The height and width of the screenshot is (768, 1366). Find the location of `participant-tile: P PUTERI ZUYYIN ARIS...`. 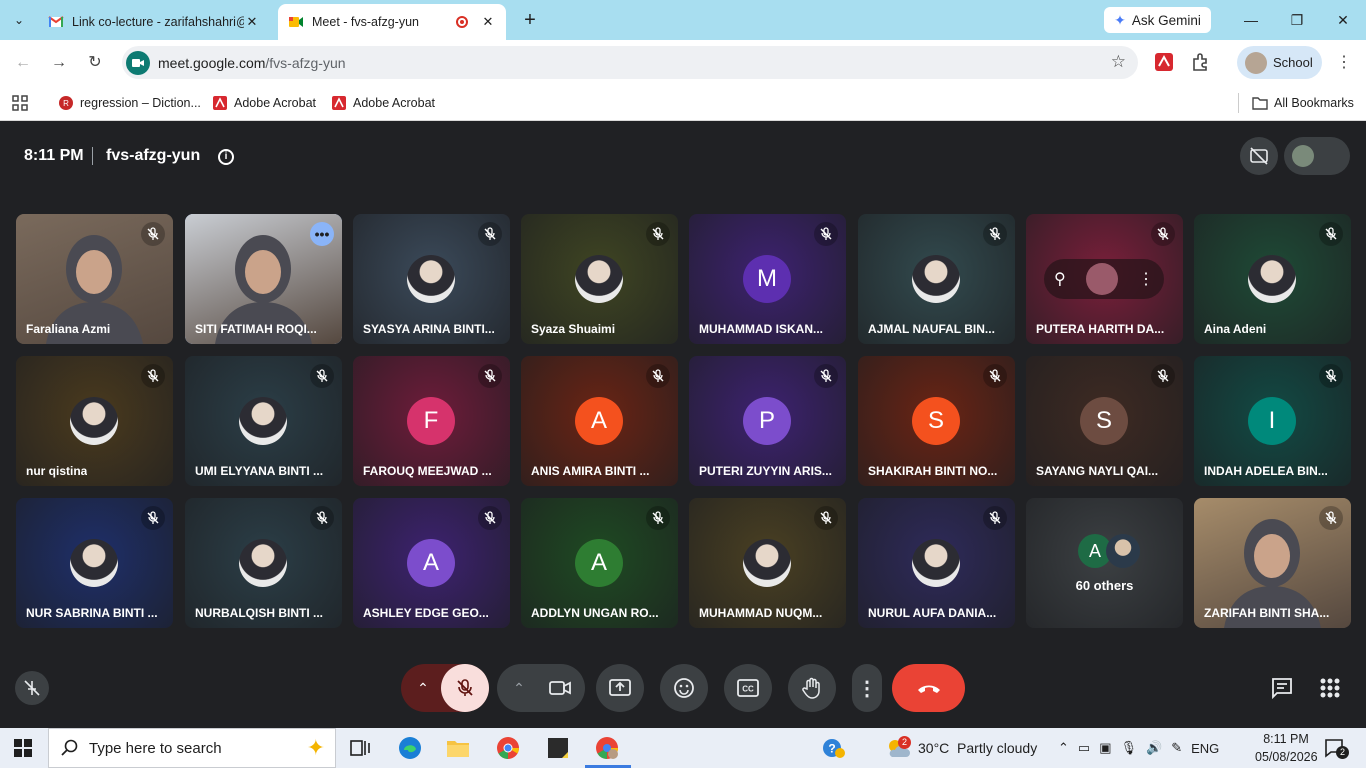

participant-tile: P PUTERI ZUYYIN ARIS... is located at coordinates (767, 421).